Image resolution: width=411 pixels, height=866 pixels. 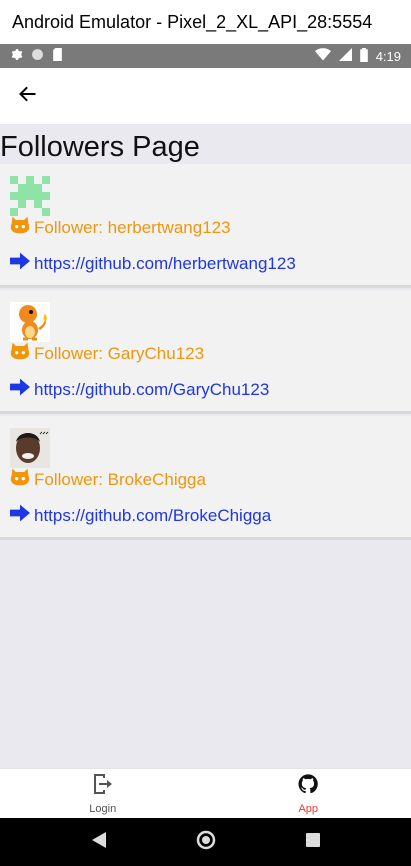 I want to click on status-bar: 4:19, so click(x=205, y=56).